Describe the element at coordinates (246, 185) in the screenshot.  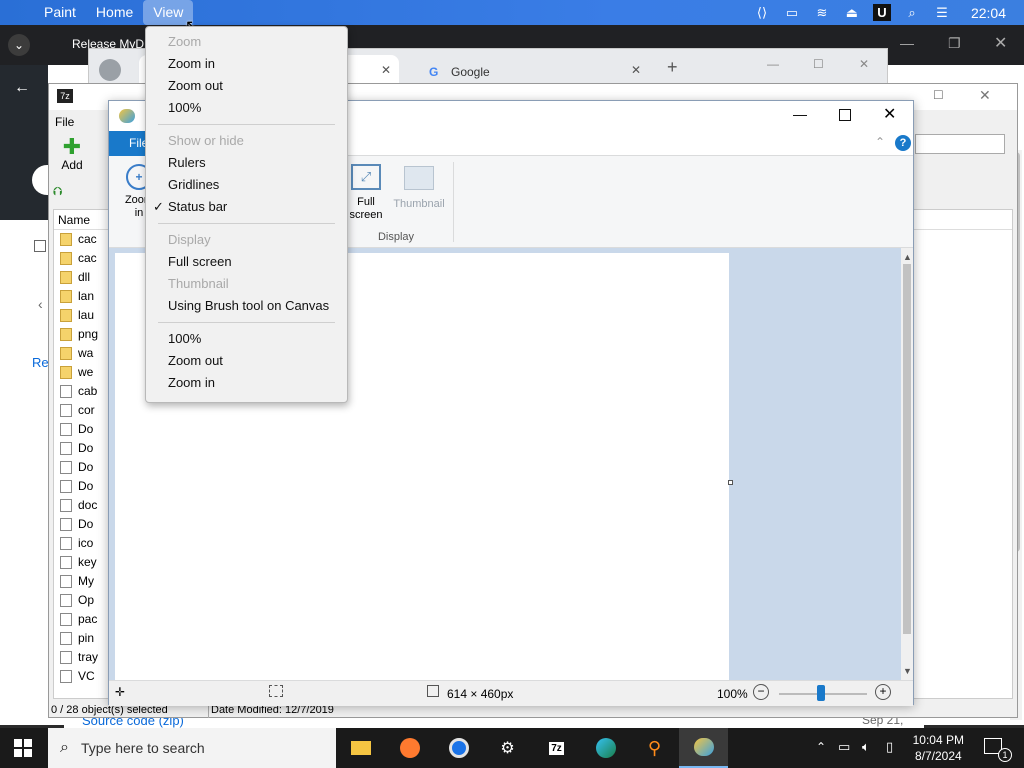
I see `menu-item-gridlines: Gridlines` at that location.